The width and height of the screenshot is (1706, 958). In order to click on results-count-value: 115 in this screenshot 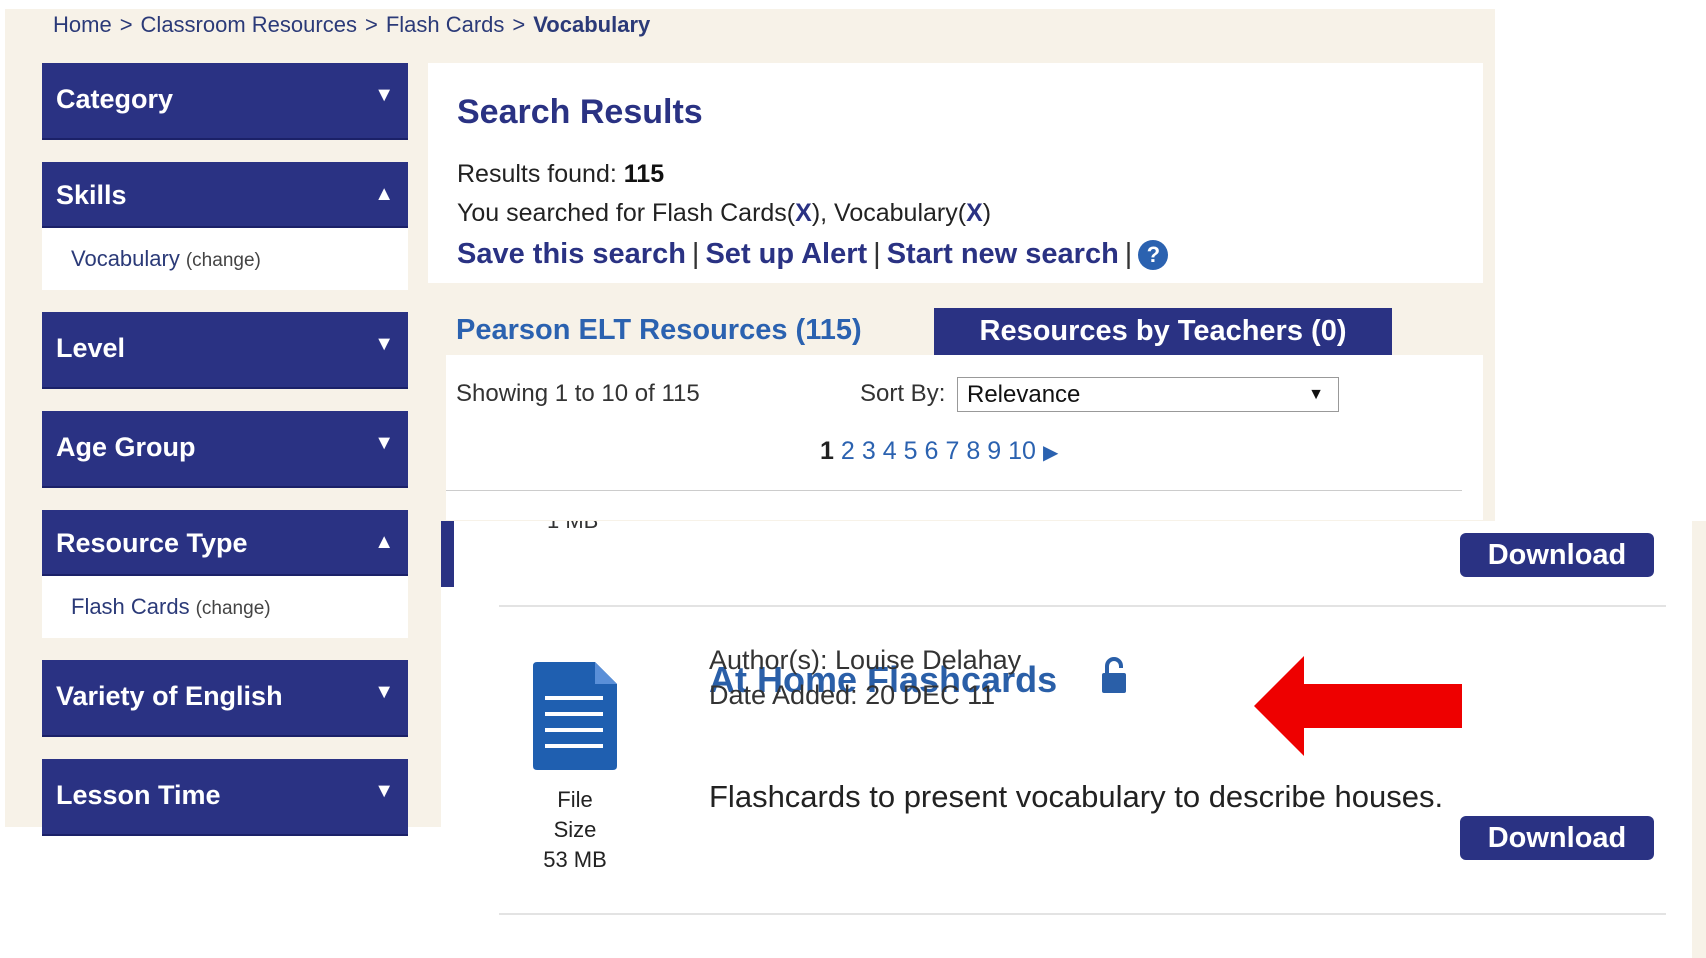, I will do `click(644, 174)`.